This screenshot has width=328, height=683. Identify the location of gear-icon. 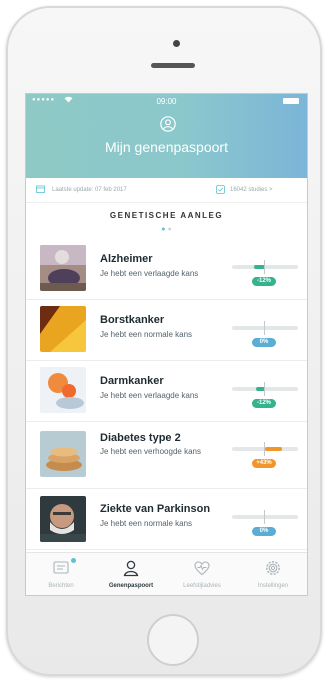
(273, 568).